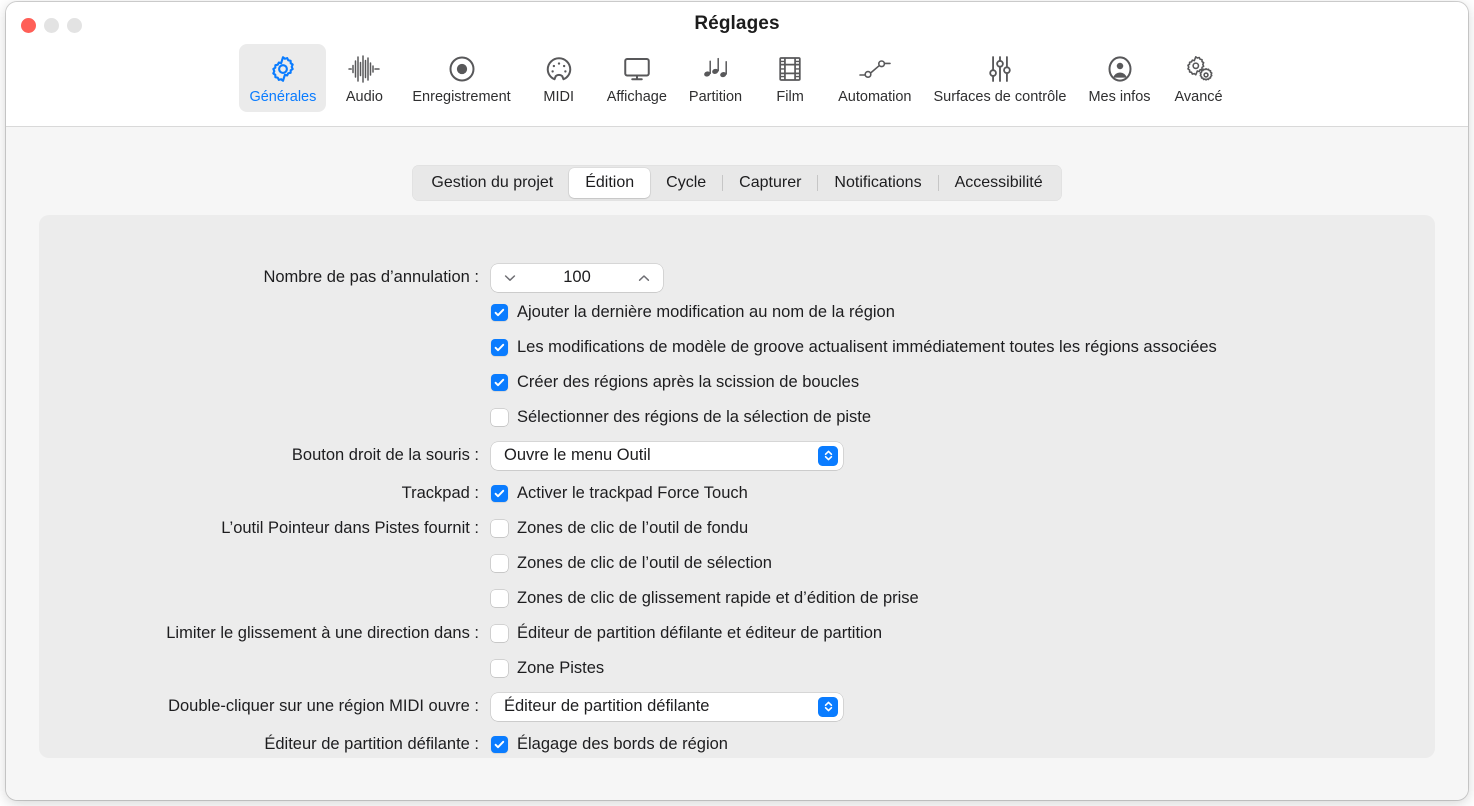  I want to click on undo-steps-stepper: 100, so click(577, 277).